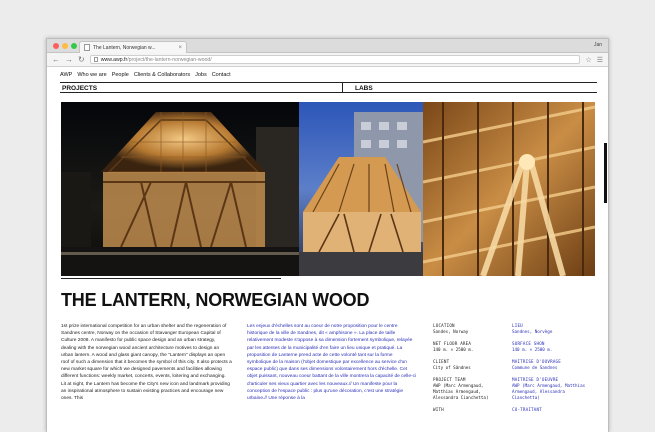 The image size is (655, 432). I want to click on photo-lantern-dusk-building, so click(361, 189).